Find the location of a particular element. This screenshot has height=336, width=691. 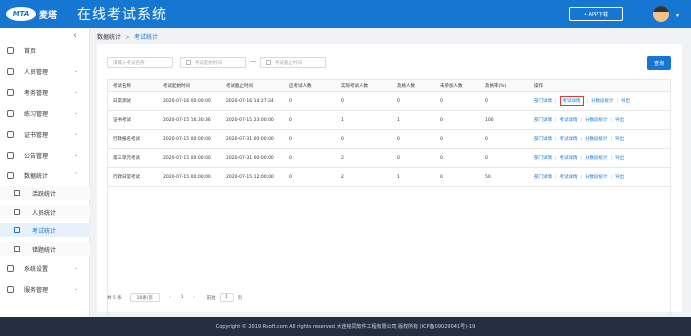

certificate-icon is located at coordinates (10, 134).